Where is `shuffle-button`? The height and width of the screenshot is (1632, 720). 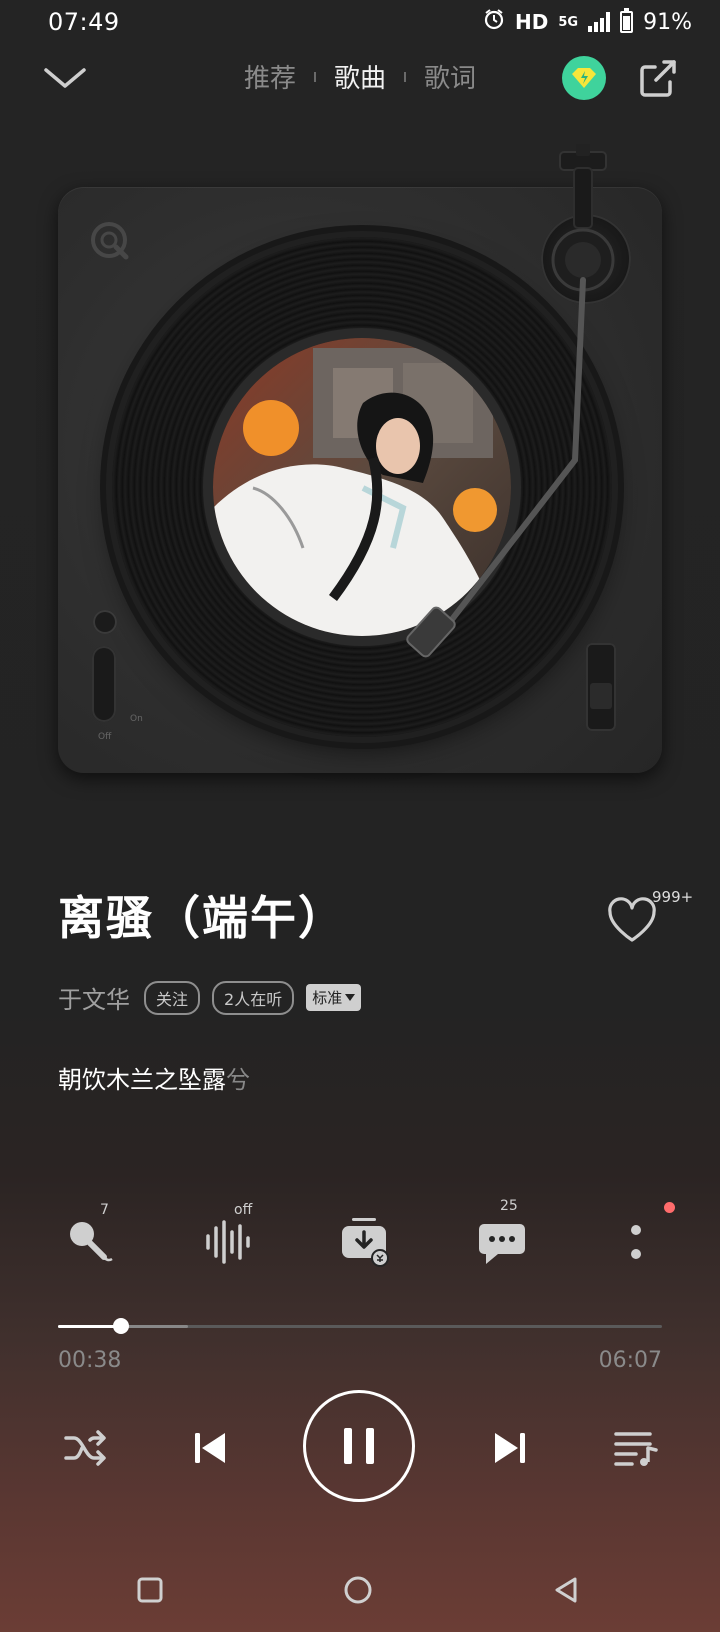
shuffle-button is located at coordinates (86, 1448).